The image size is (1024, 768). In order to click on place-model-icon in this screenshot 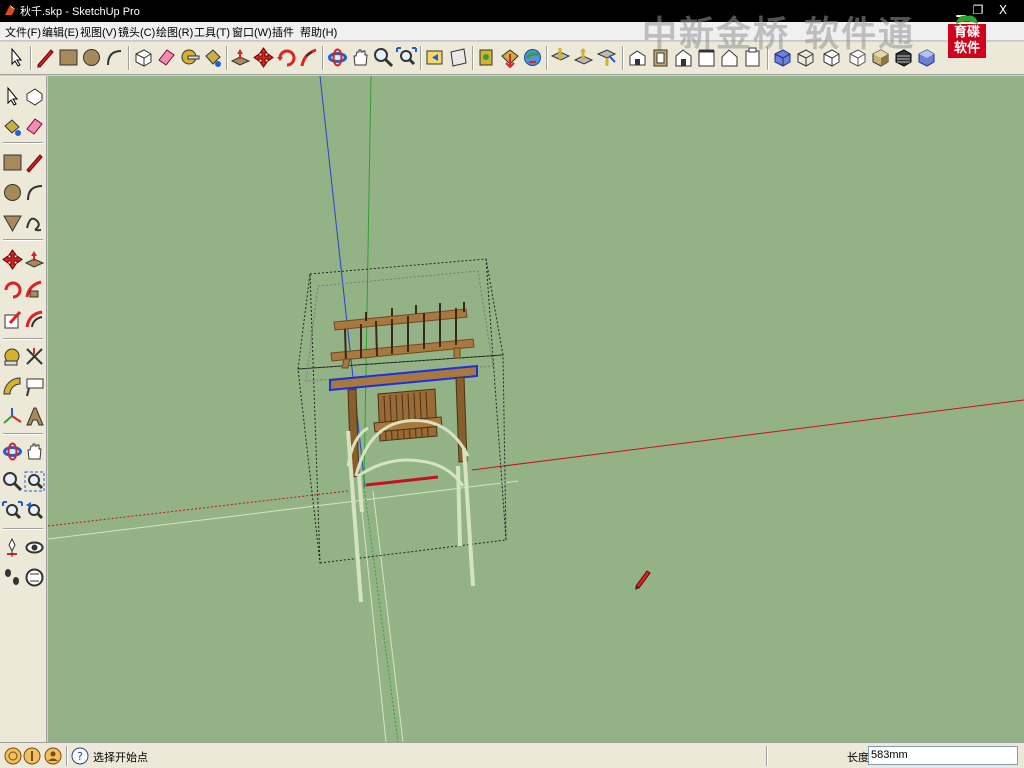, I will do `click(486, 57)`.